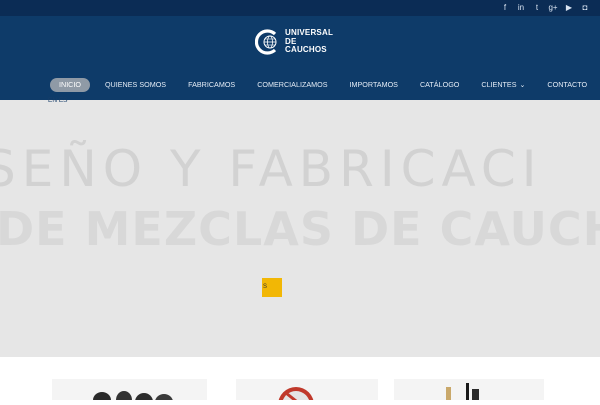 The image size is (600, 405). What do you see at coordinates (585, 8) in the screenshot?
I see `instagram-icon: ◘` at bounding box center [585, 8].